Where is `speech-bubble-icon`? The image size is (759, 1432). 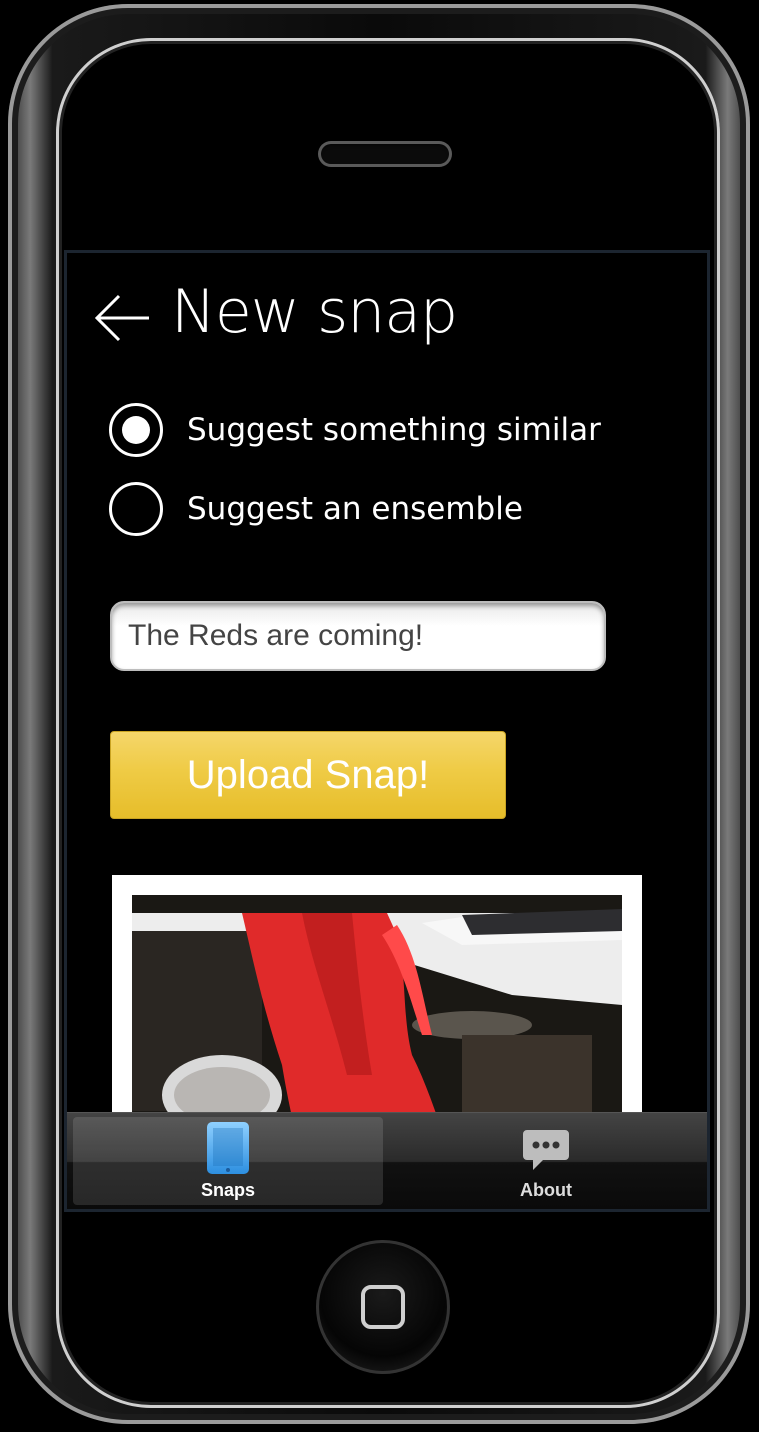
speech-bubble-icon is located at coordinates (546, 1150).